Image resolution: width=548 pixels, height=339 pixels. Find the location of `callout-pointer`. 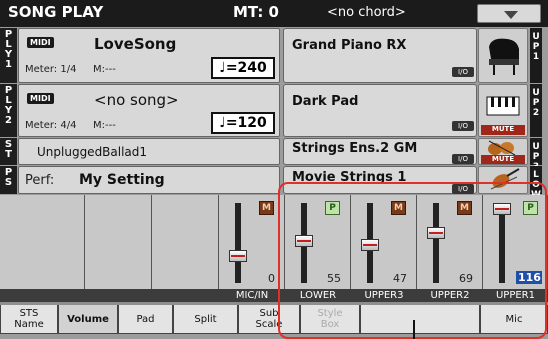

callout-pointer is located at coordinates (414, 329).